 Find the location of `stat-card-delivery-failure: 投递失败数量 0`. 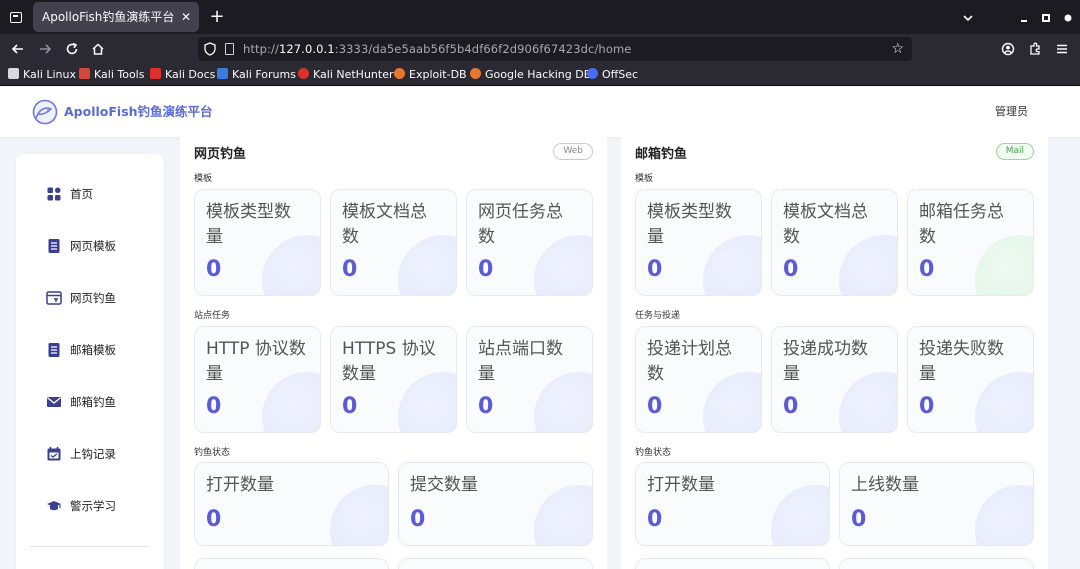

stat-card-delivery-failure: 投递失败数量 0 is located at coordinates (970, 379).